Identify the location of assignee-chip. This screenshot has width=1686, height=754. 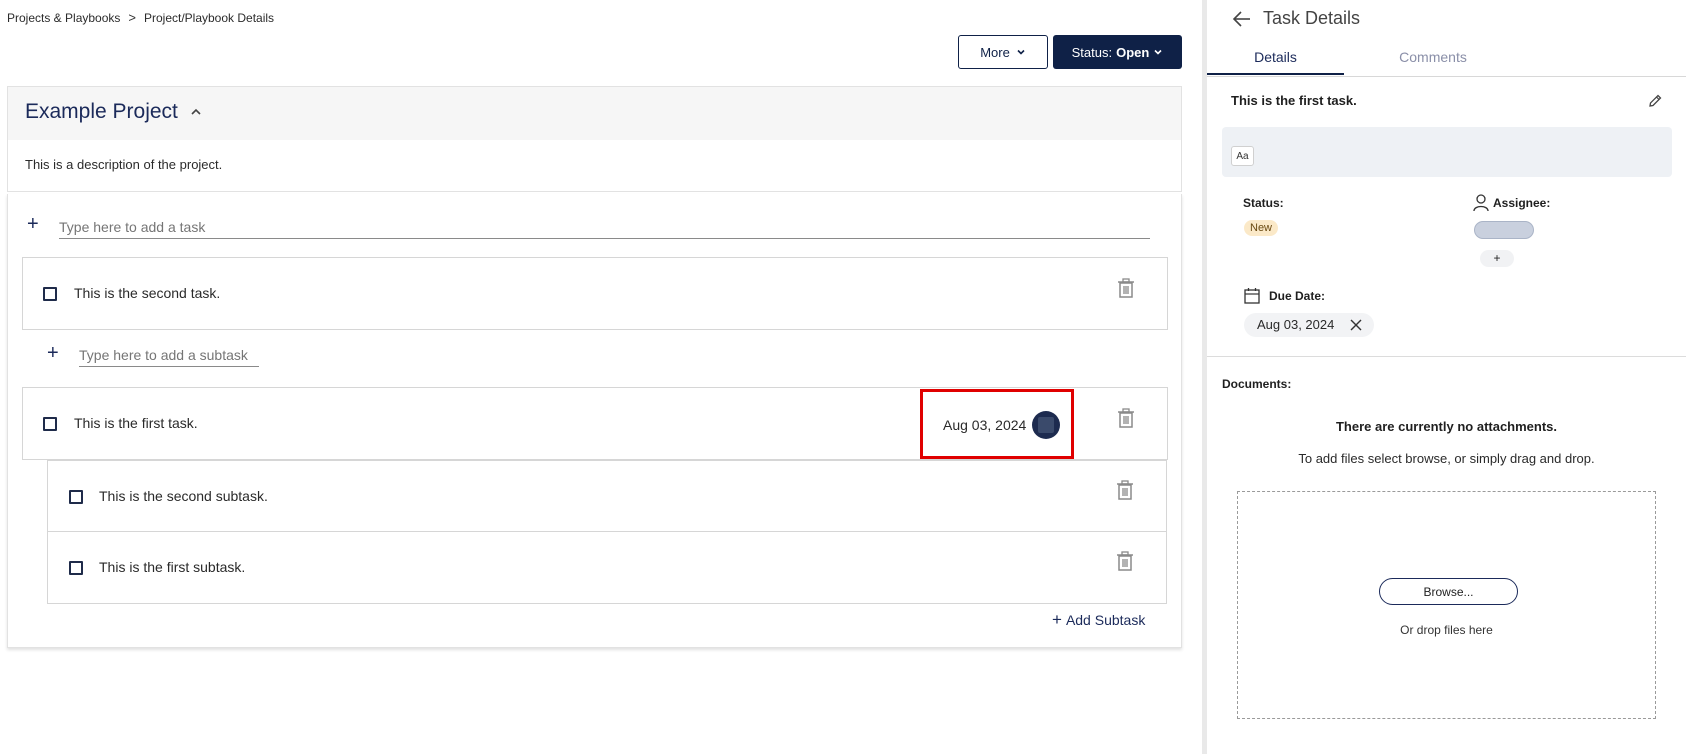
(1504, 230).